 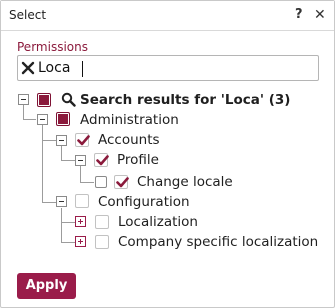 I want to click on company-localization-checkbox, so click(x=102, y=242).